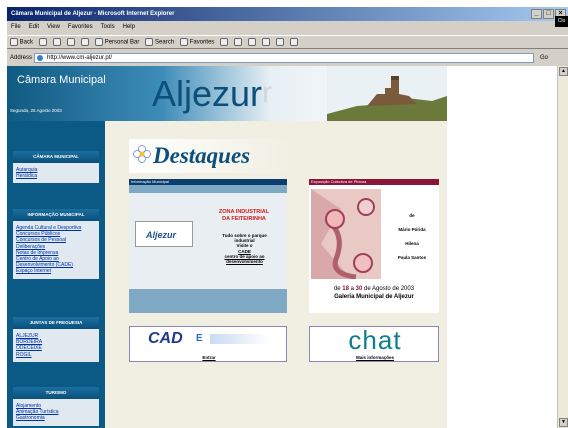  Describe the element at coordinates (561, 21) in the screenshot. I see `tooltip-close-button: Clo` at that location.